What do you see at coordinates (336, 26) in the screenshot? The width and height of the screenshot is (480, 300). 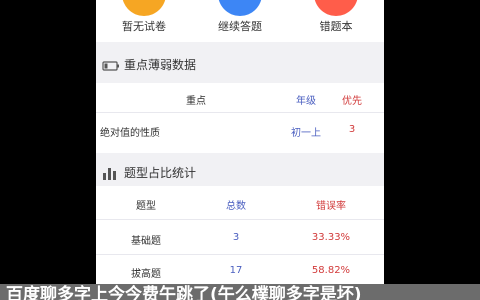 I see `wrong-book-label: 错题本` at bounding box center [336, 26].